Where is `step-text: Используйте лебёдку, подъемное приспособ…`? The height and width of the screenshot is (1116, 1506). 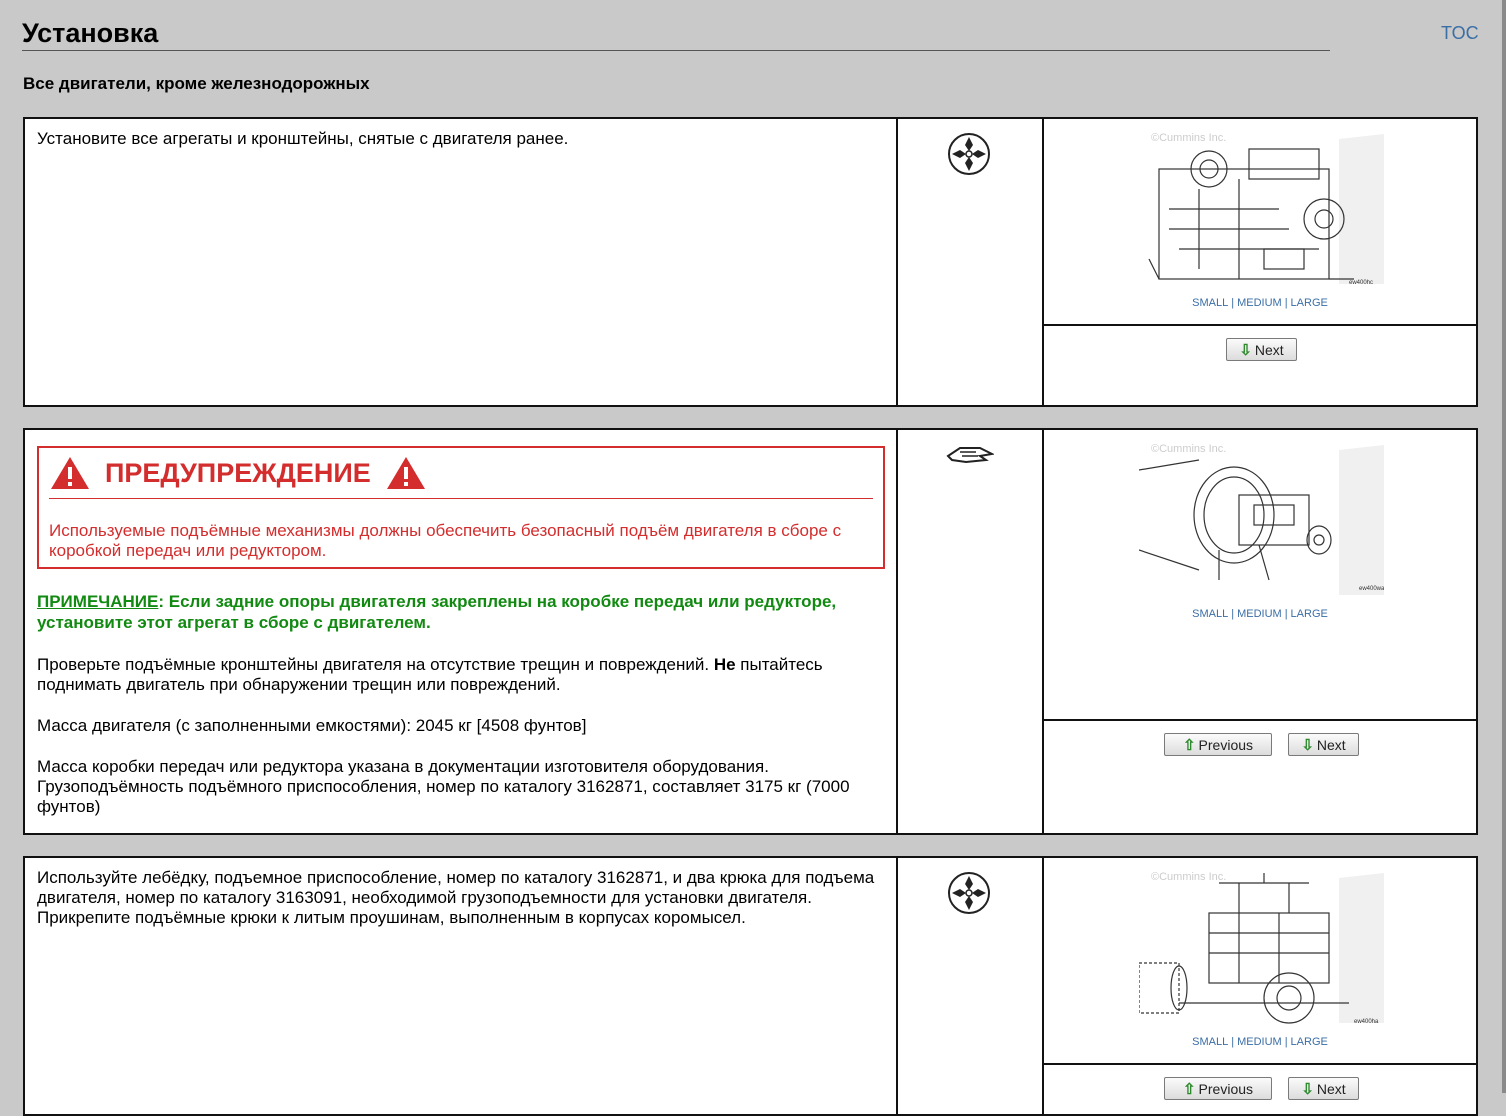 step-text: Используйте лебёдку, подъемное приспособ… is located at coordinates (456, 897).